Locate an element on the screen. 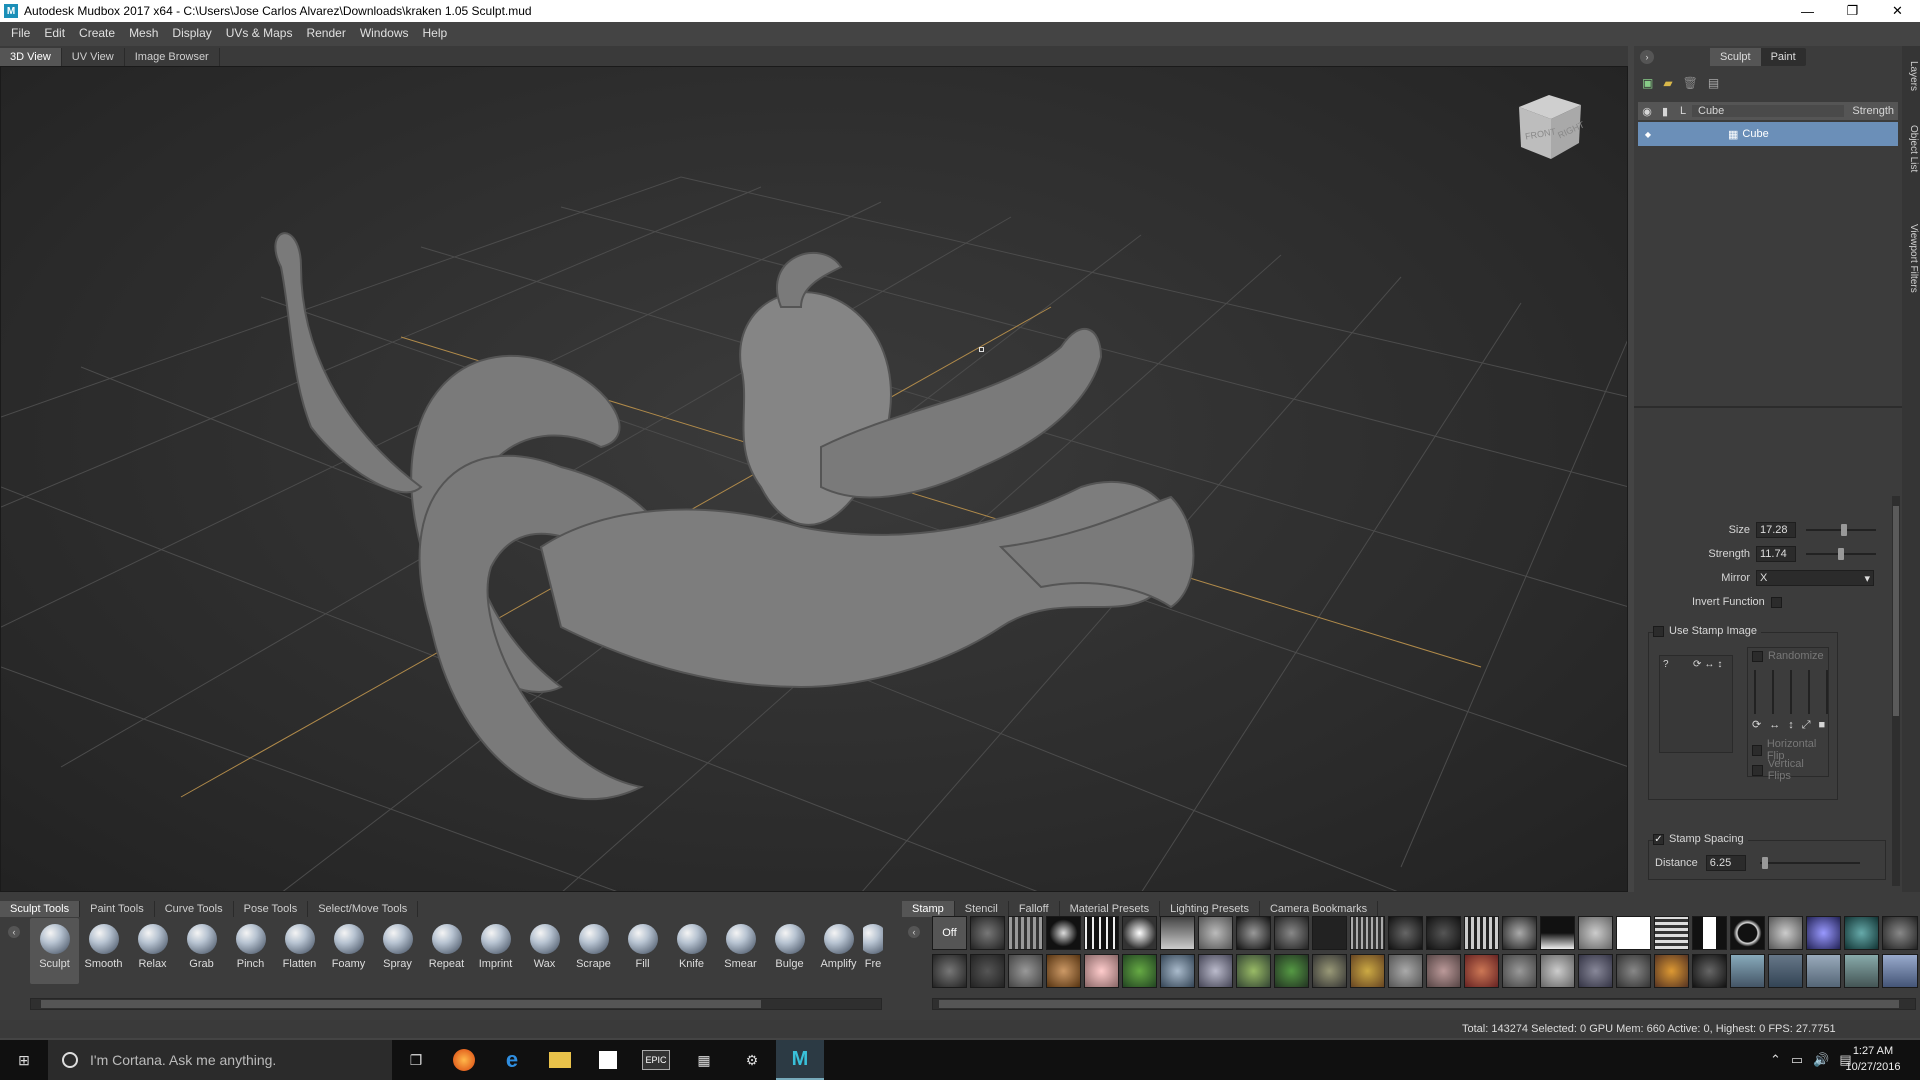  tool-repeat: Repeat is located at coordinates (446, 951).